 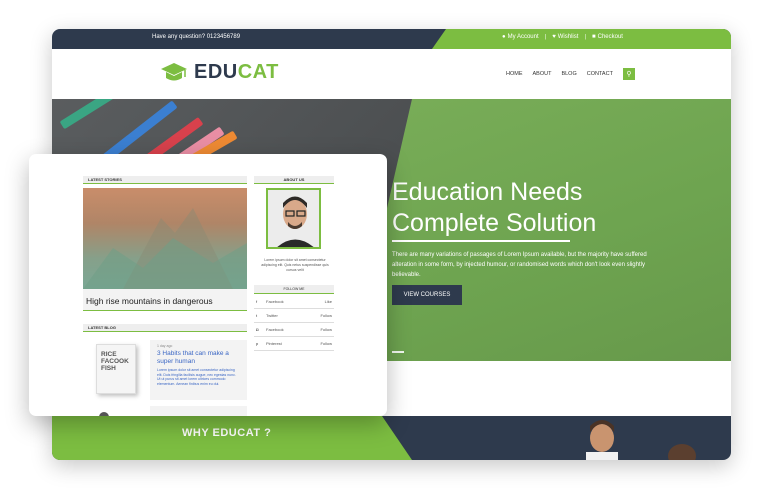 What do you see at coordinates (427, 295) in the screenshot?
I see `view-courses-button: VIEW COURSES` at bounding box center [427, 295].